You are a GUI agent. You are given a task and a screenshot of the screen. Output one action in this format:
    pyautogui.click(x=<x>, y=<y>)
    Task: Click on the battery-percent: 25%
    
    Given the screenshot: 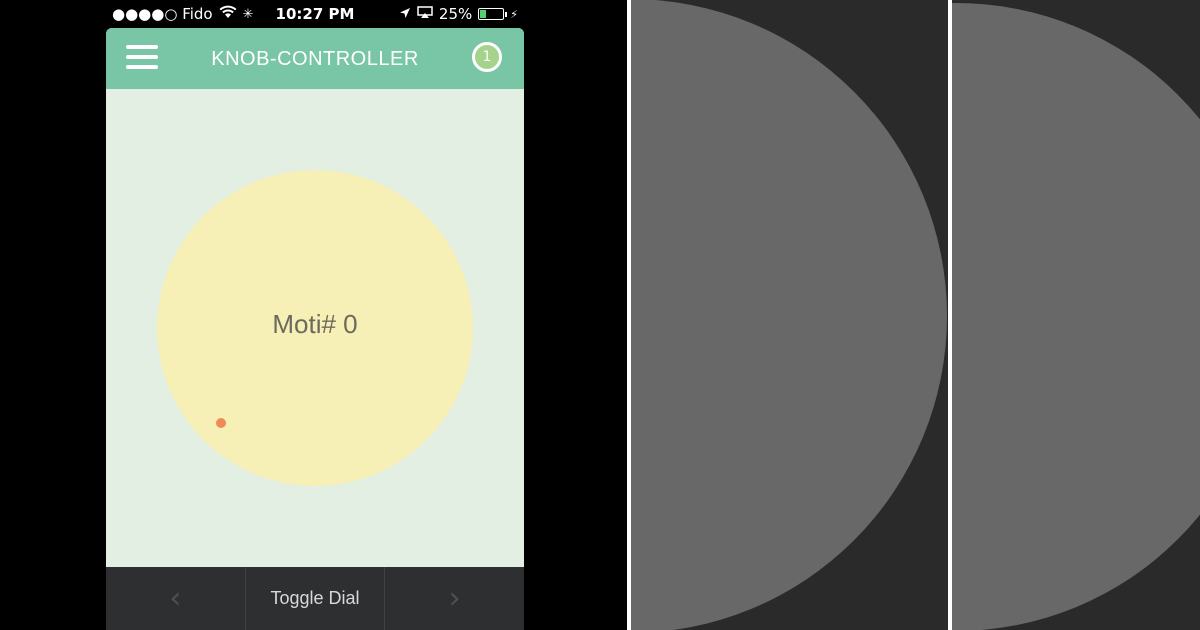 What is the action you would take?
    pyautogui.click(x=455, y=14)
    